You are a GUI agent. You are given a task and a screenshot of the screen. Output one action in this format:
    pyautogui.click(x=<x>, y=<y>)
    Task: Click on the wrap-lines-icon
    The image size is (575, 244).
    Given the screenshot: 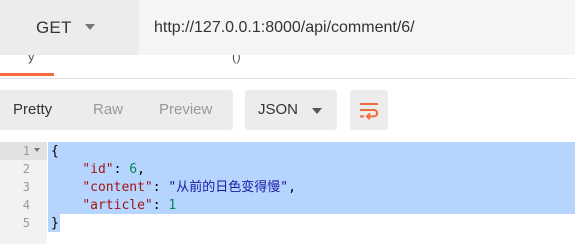 What is the action you would take?
    pyautogui.click(x=369, y=111)
    